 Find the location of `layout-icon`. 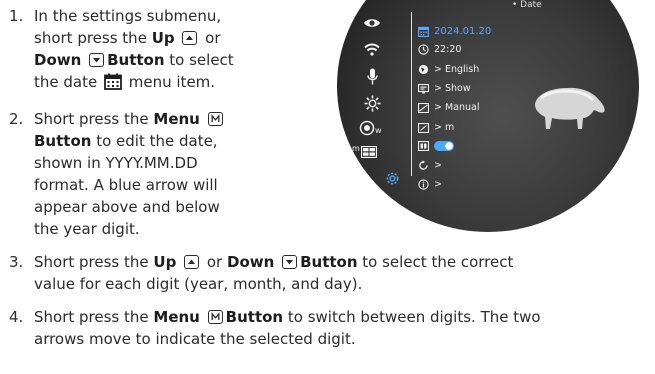

layout-icon is located at coordinates (369, 152).